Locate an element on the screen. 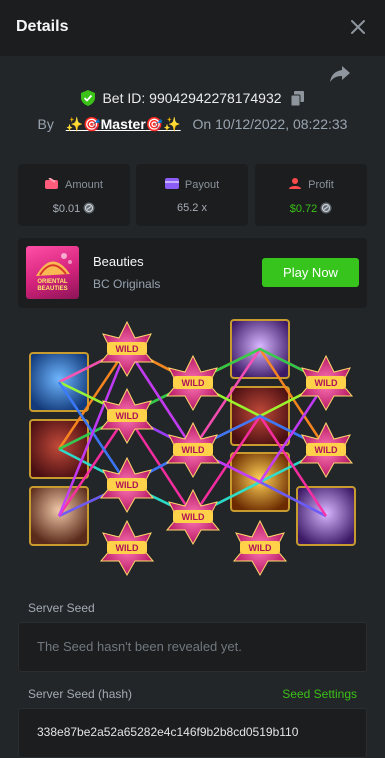 This screenshot has width=385, height=758. by-row: By ✨🎯Master🎯✨ On 10/12/2022, 08:22:33 is located at coordinates (192, 124).